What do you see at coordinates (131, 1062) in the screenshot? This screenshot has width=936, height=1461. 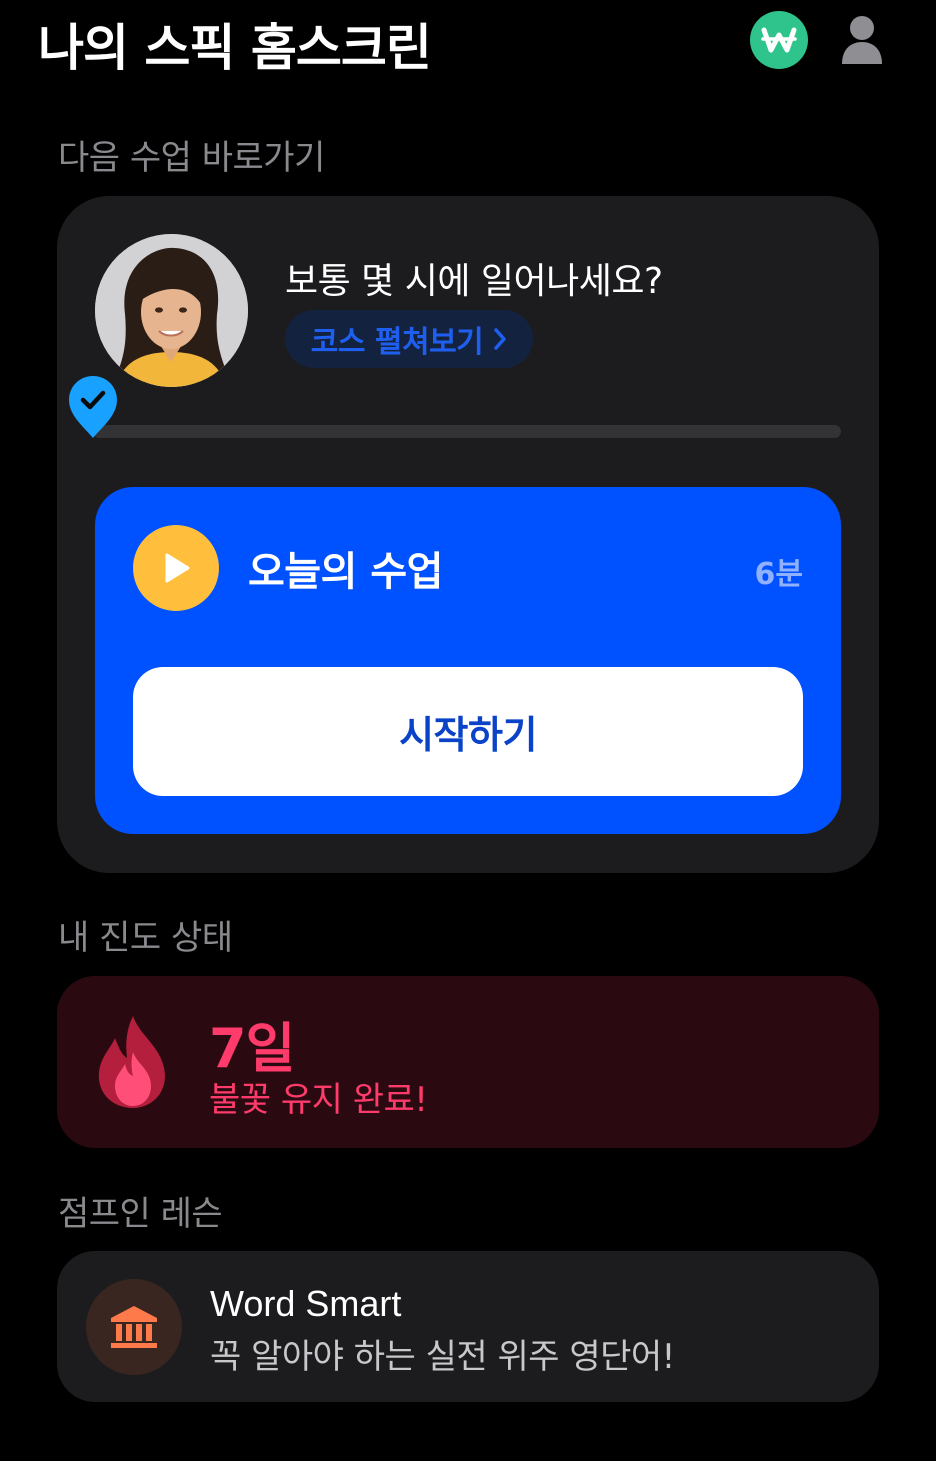 I see `fire-icon` at bounding box center [131, 1062].